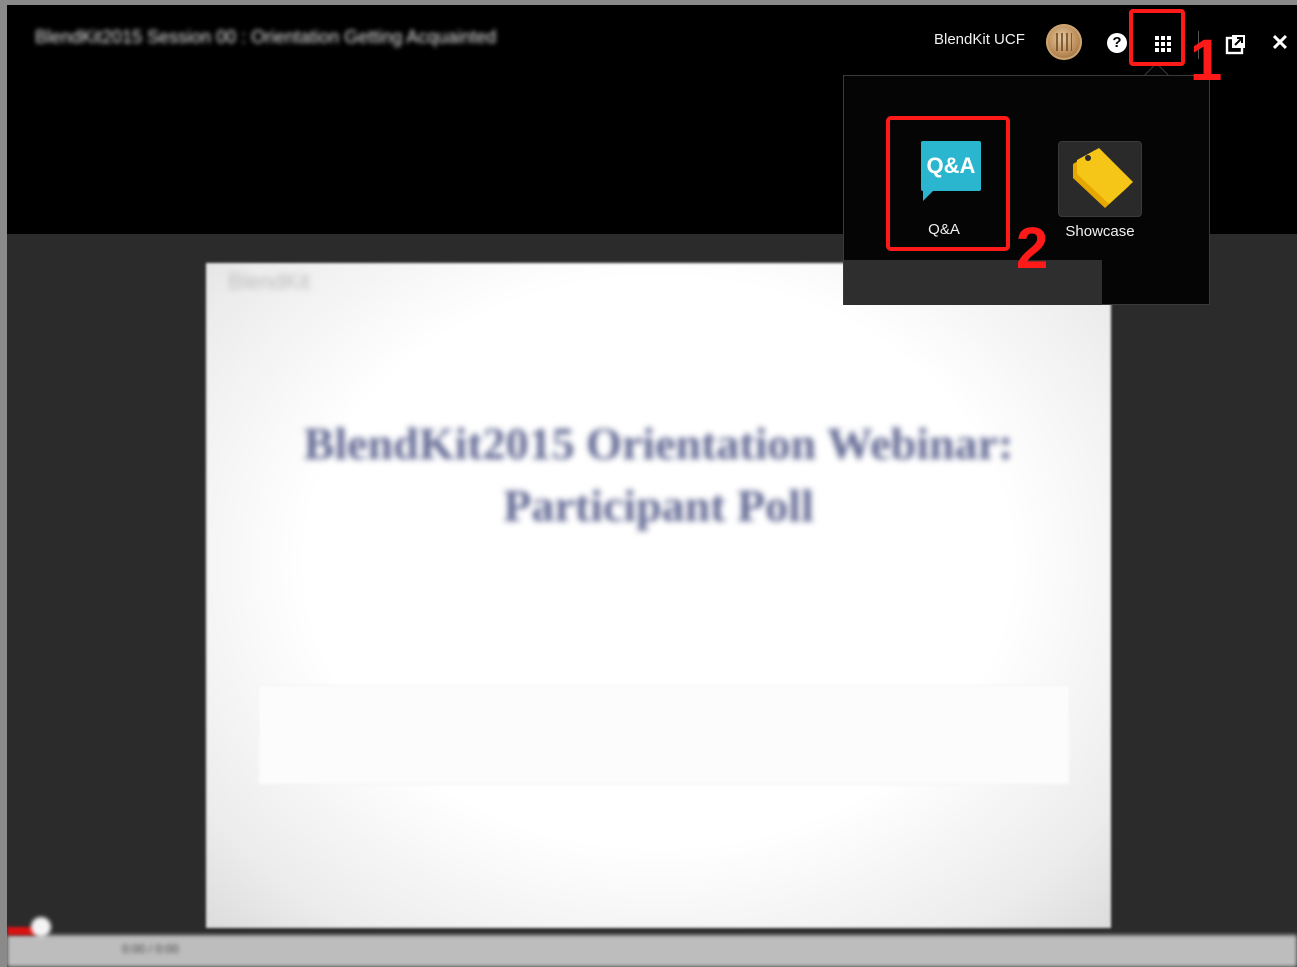  What do you see at coordinates (1280, 43) in the screenshot?
I see `close-icon: ✕` at bounding box center [1280, 43].